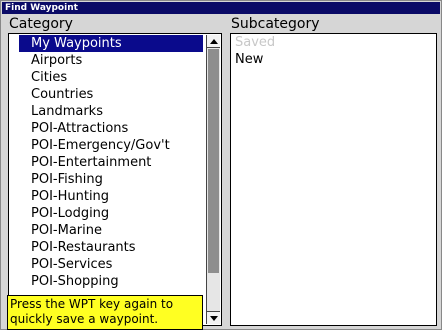 The height and width of the screenshot is (330, 442). What do you see at coordinates (111, 111) in the screenshot?
I see `category-item: Landmarks` at bounding box center [111, 111].